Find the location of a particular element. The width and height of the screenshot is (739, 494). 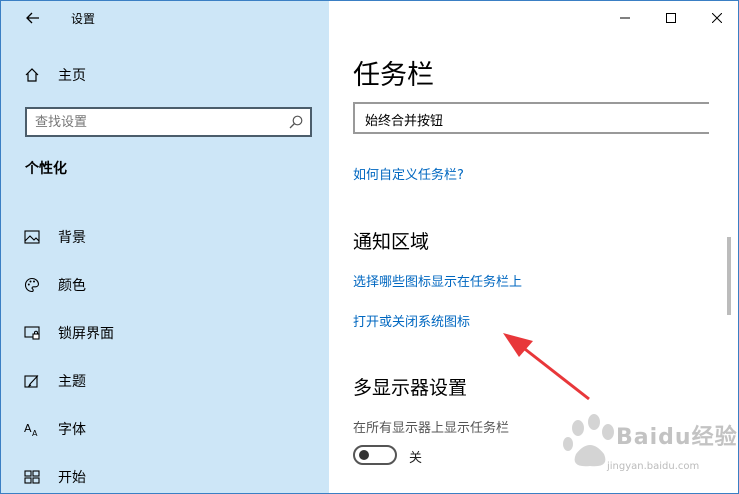

image-icon is located at coordinates (32, 237).